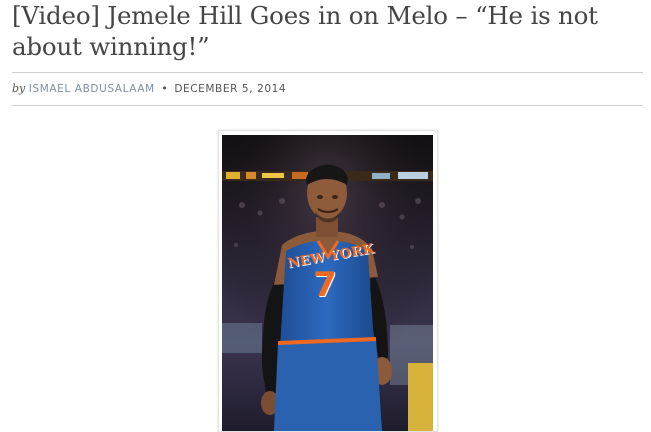  I want to click on post-date: DECEMBER 5, 2014, so click(230, 89).